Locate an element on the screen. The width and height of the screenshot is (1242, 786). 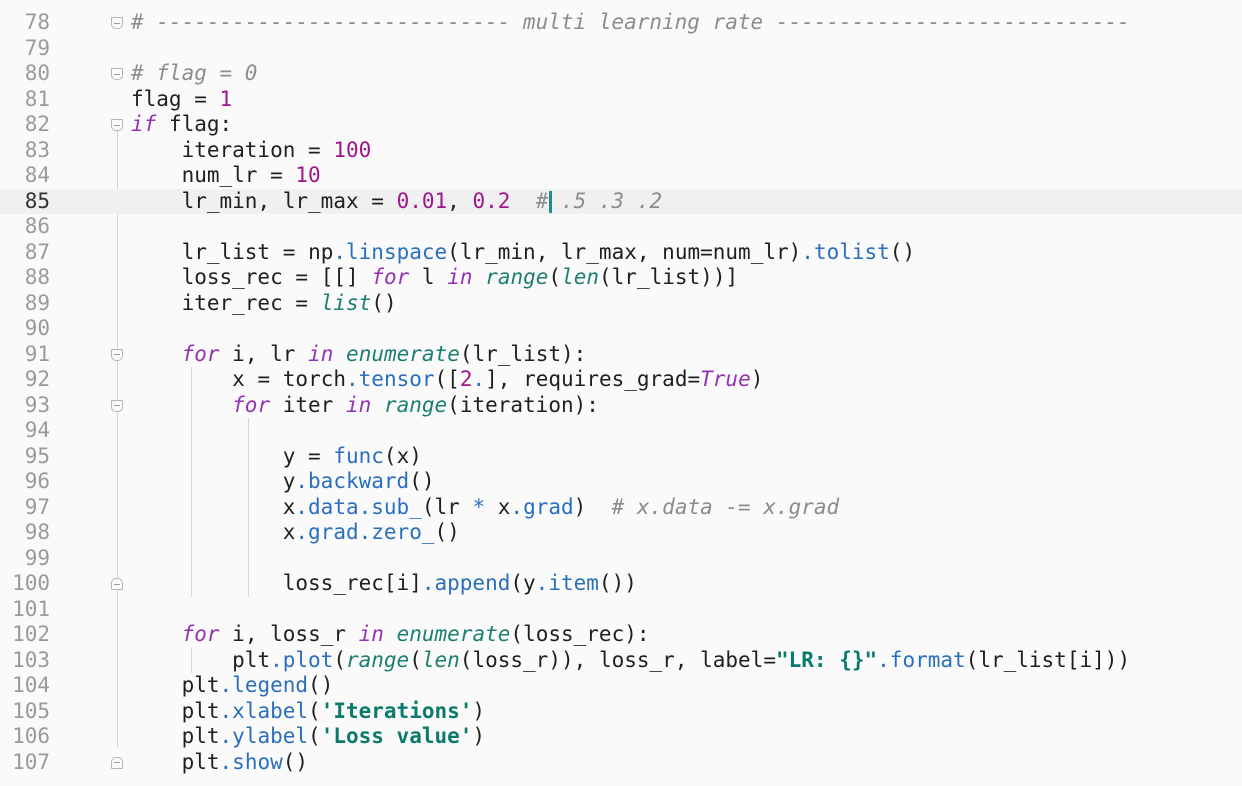
code-line: 90 is located at coordinates (621, 329).